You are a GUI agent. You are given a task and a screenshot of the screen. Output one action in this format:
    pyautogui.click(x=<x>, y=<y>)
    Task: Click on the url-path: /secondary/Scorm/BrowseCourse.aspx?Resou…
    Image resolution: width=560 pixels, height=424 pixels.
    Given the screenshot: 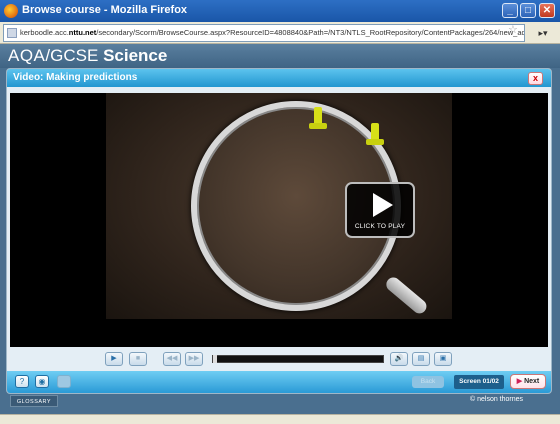 What is the action you would take?
    pyautogui.click(x=310, y=32)
    